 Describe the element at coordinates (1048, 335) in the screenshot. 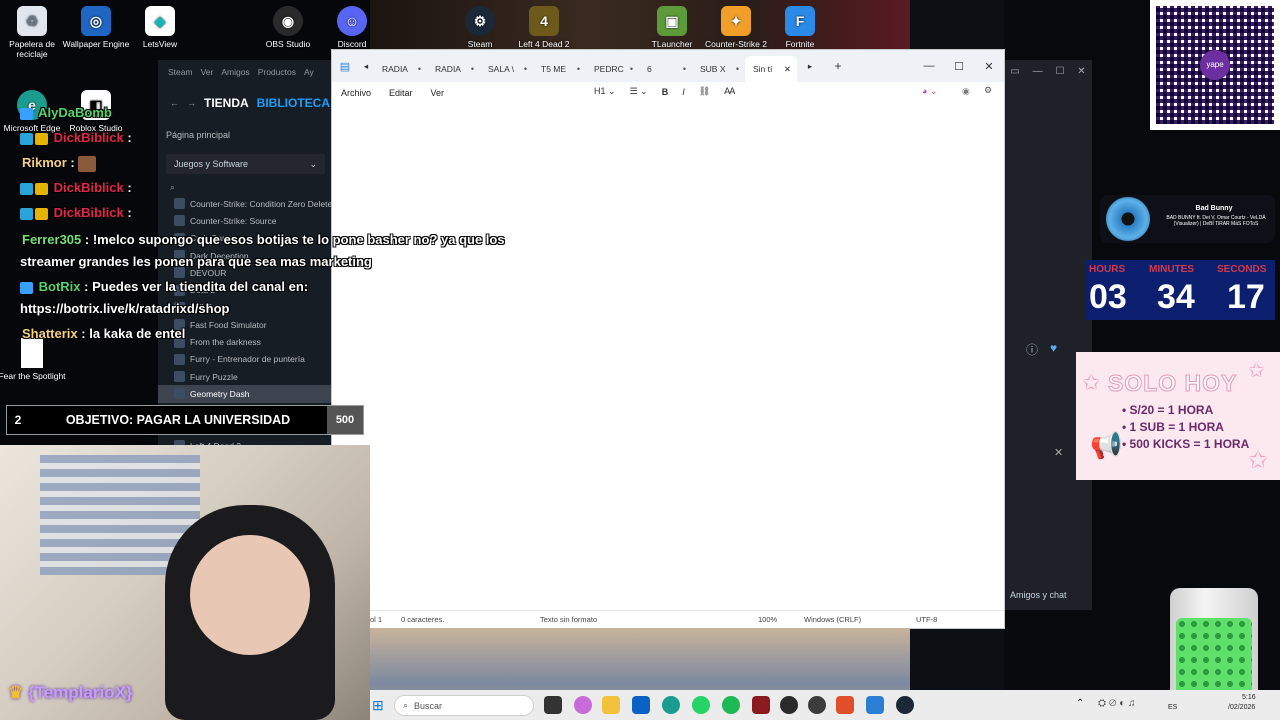

I see `steam-friends-window: ▭ — ☐ ✕ ⓘ ♥ ✕ Amigos y chat` at that location.